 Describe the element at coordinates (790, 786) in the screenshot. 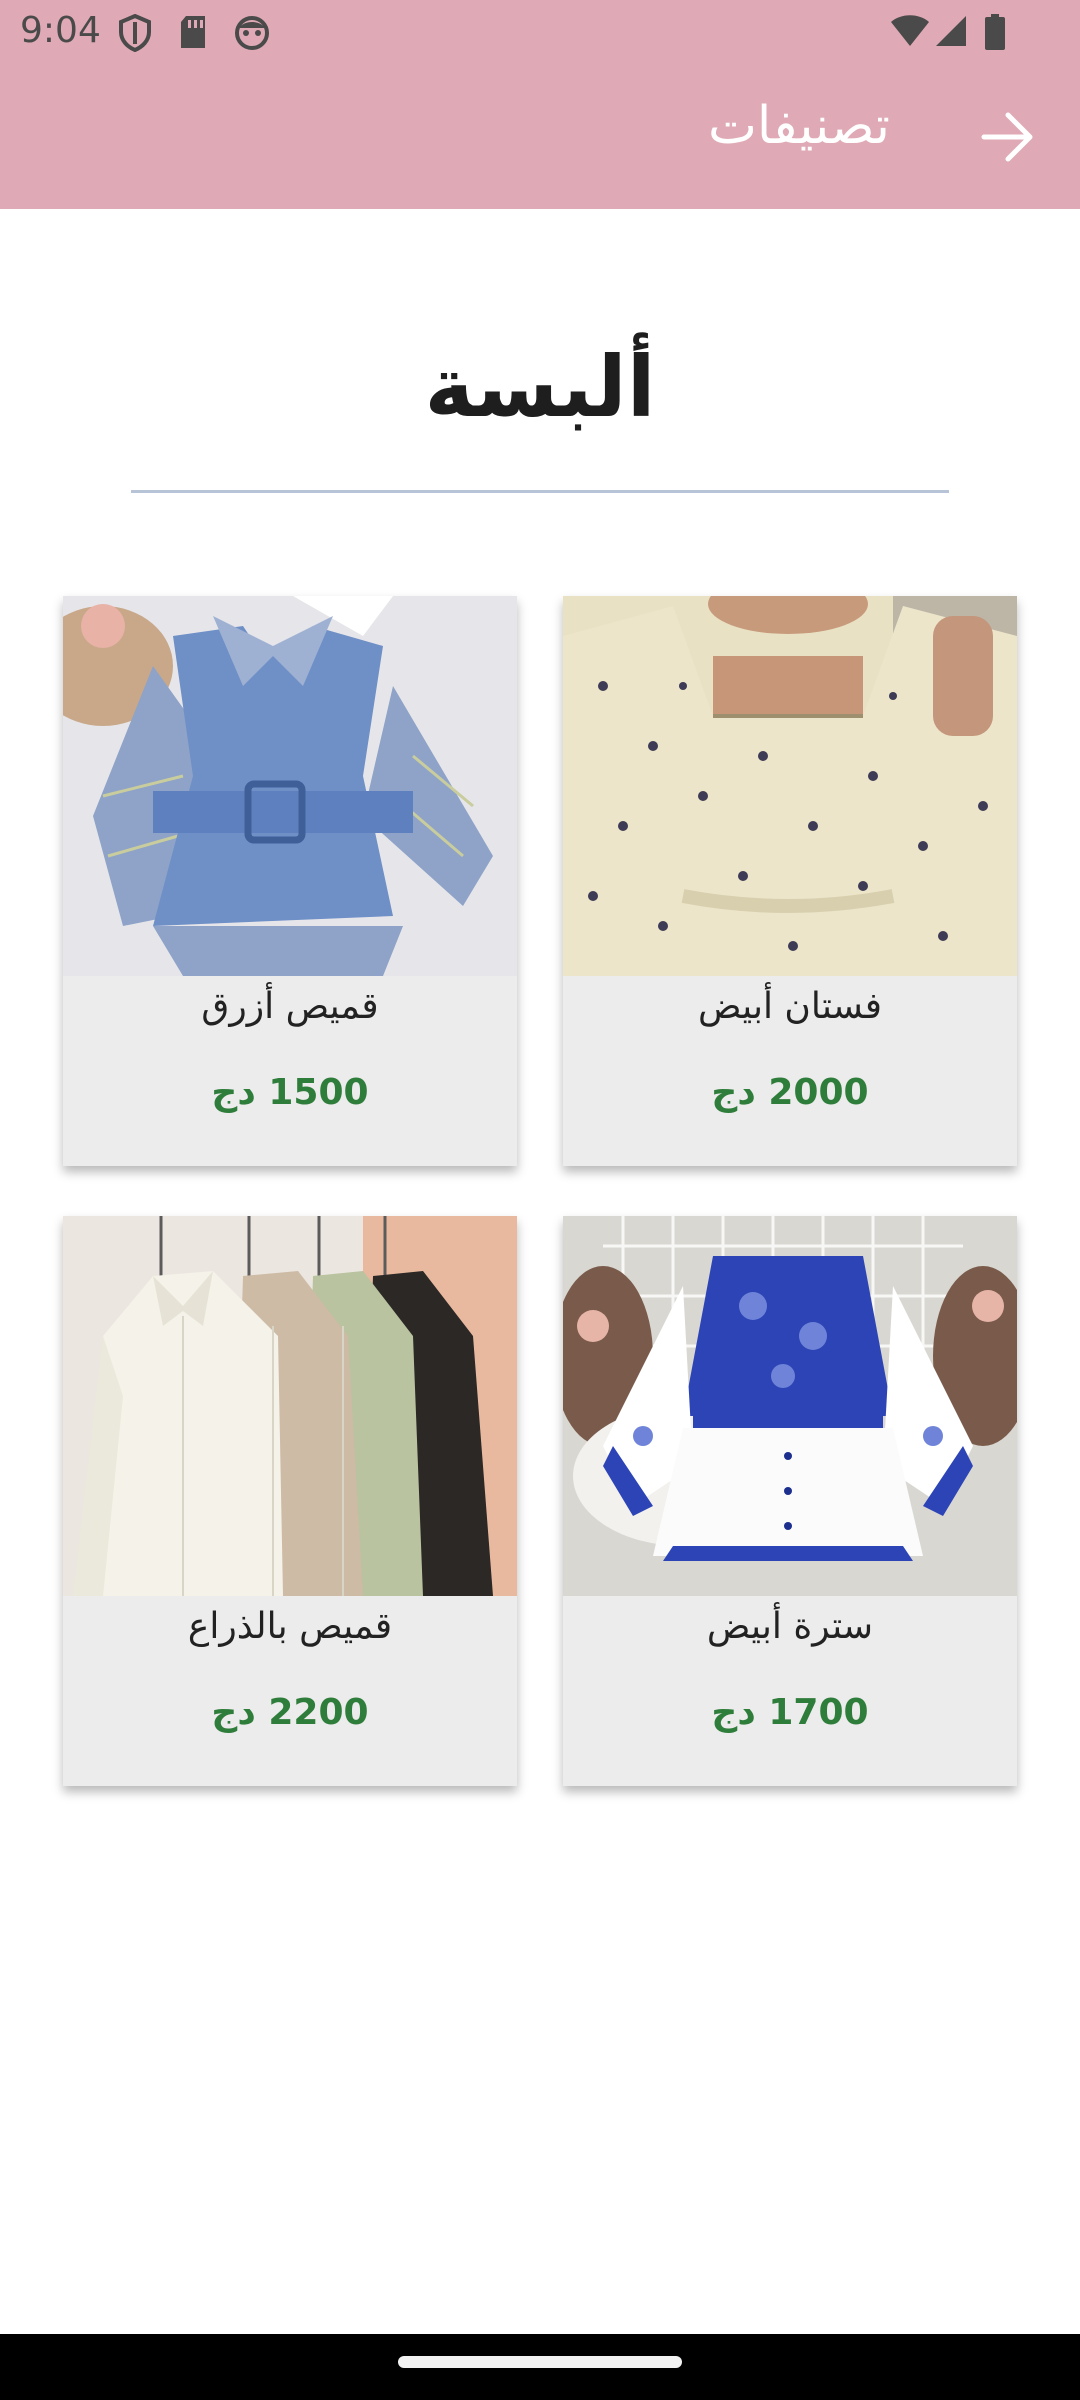

I see `product-image-floral-dress` at that location.